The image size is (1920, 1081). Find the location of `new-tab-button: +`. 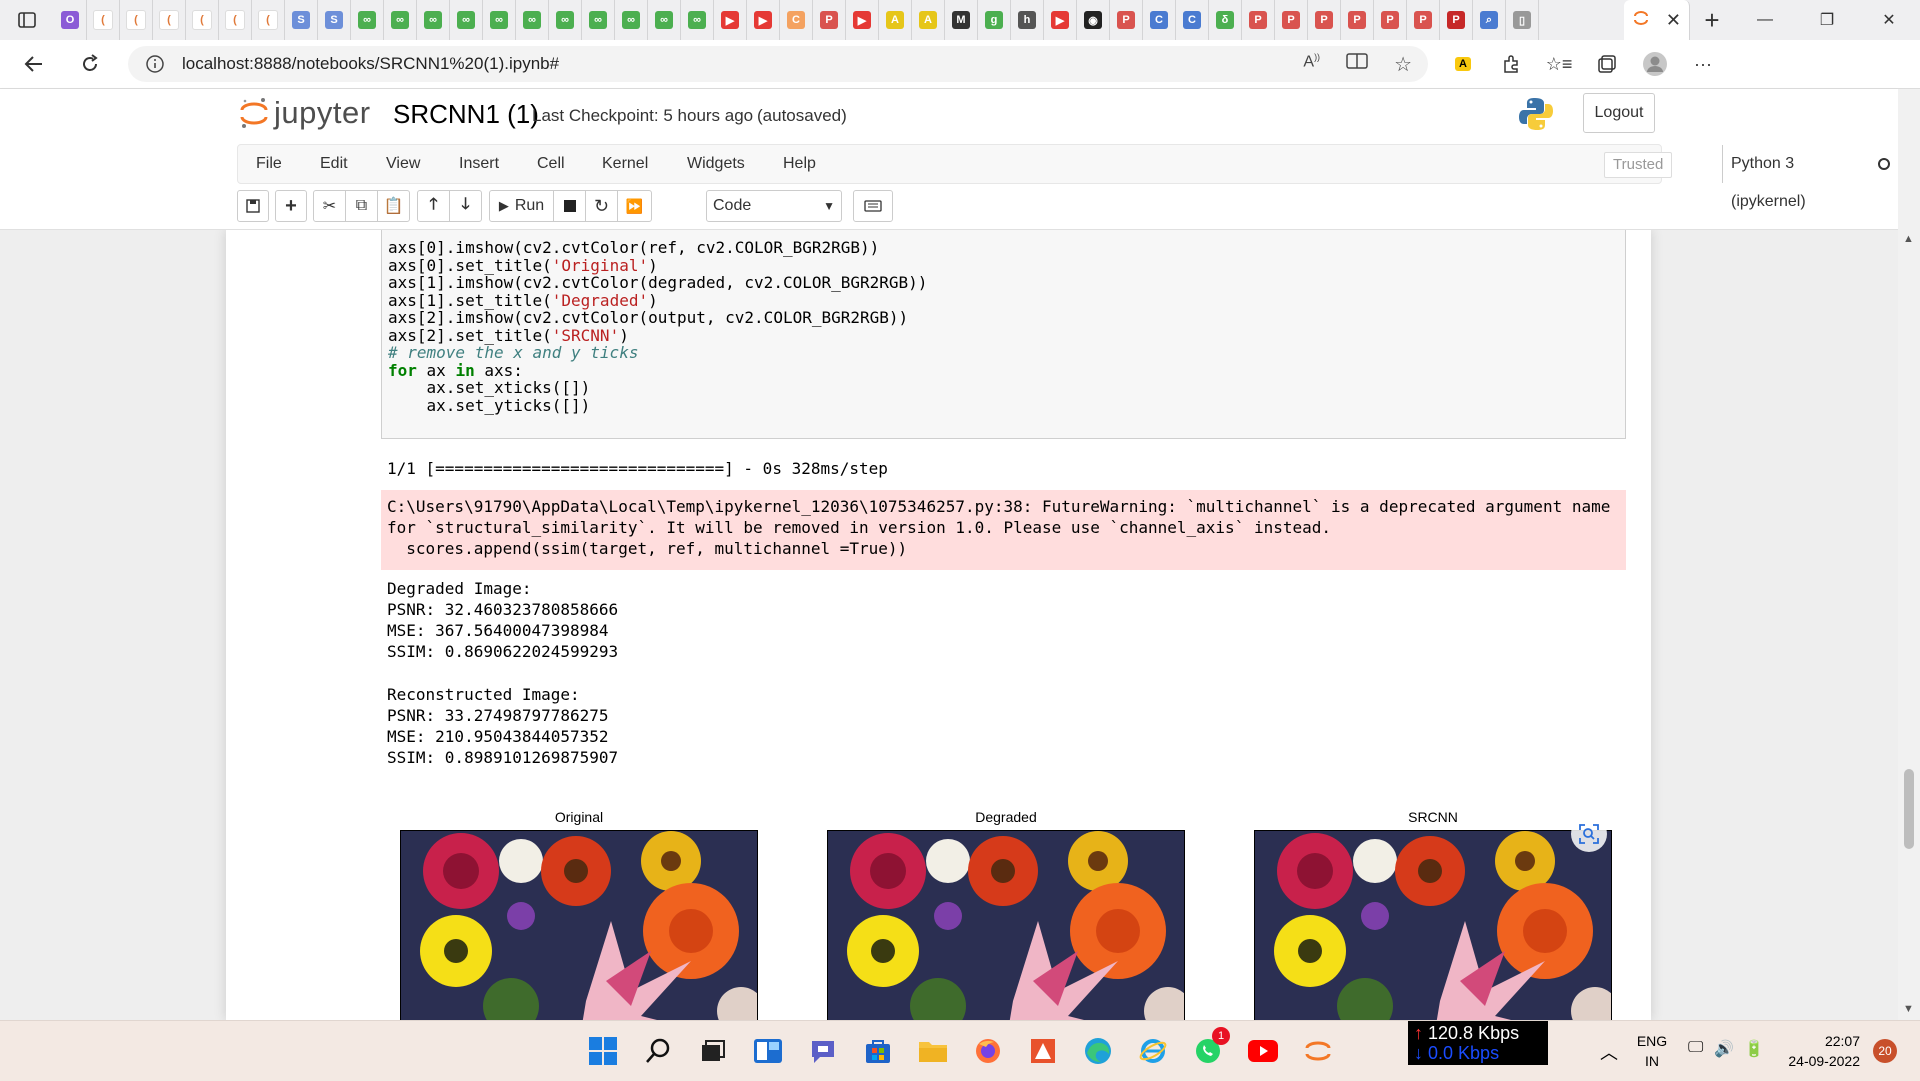

new-tab-button: + is located at coordinates (1712, 20).